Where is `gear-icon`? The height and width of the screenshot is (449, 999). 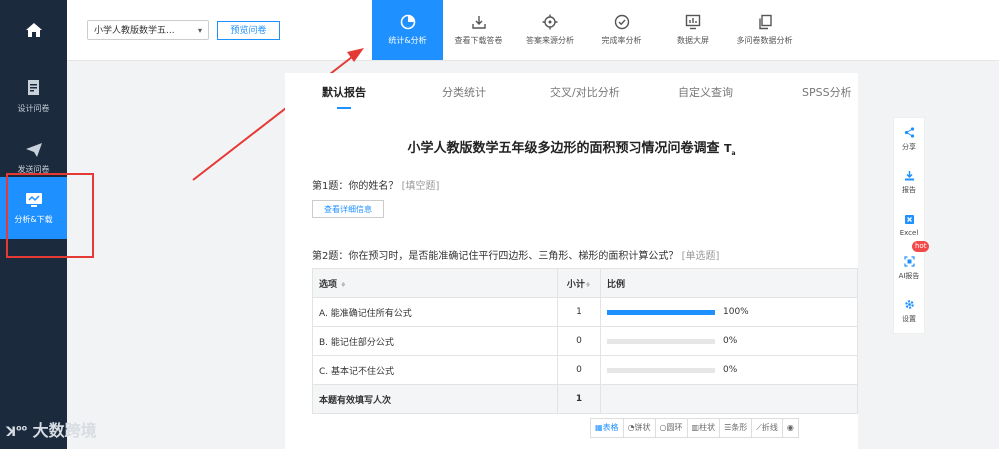
gear-icon is located at coordinates (909, 304).